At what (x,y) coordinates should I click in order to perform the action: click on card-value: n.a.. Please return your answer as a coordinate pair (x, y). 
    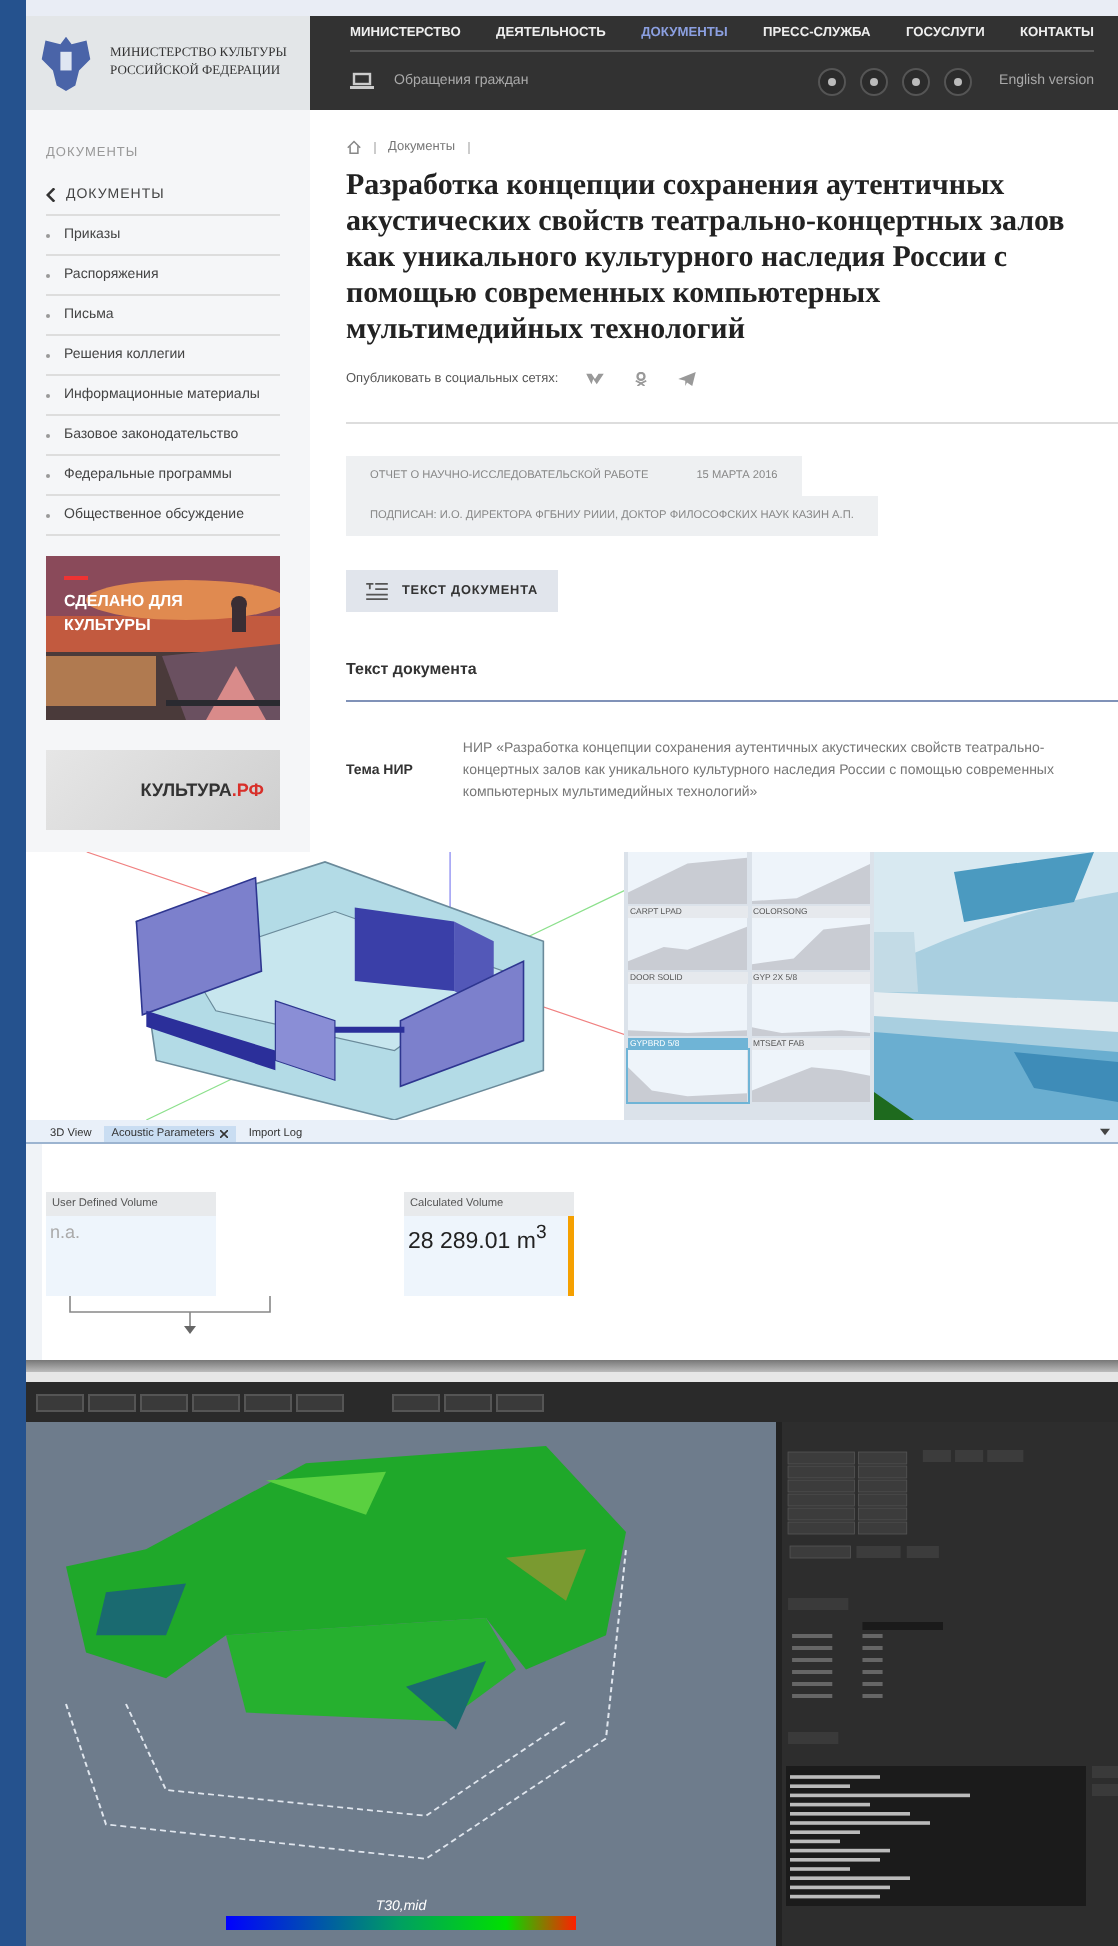
    Looking at the image, I should click on (65, 1233).